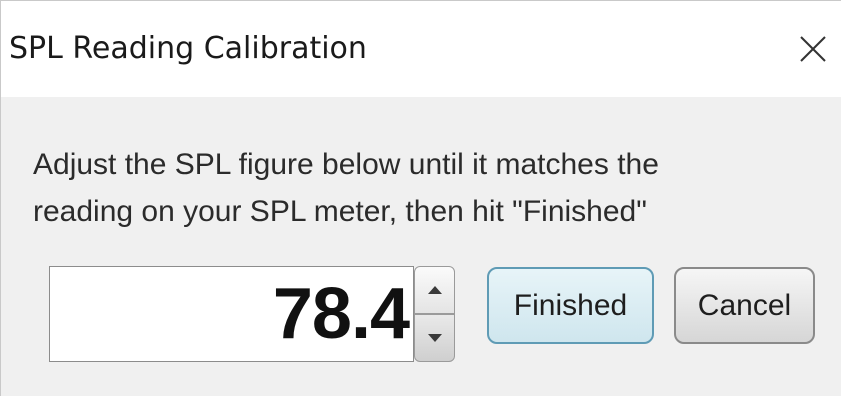  What do you see at coordinates (341, 314) in the screenshot?
I see `spl-value: 78.4` at bounding box center [341, 314].